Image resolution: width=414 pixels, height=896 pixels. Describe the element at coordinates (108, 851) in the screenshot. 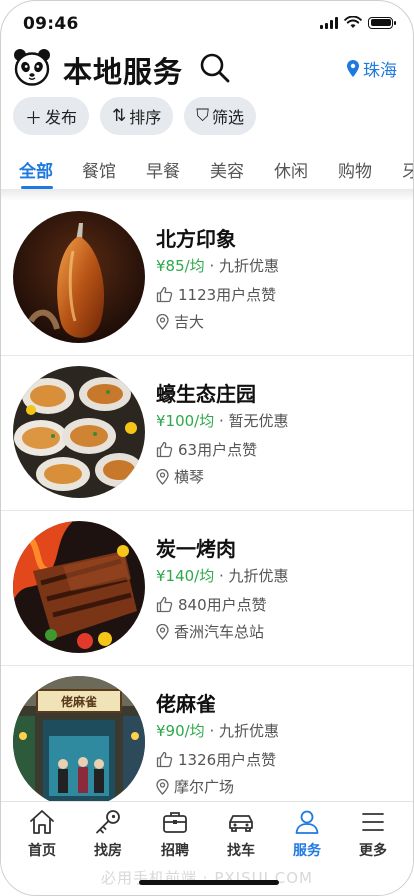

I see `nav-find-house-label: 找房` at that location.